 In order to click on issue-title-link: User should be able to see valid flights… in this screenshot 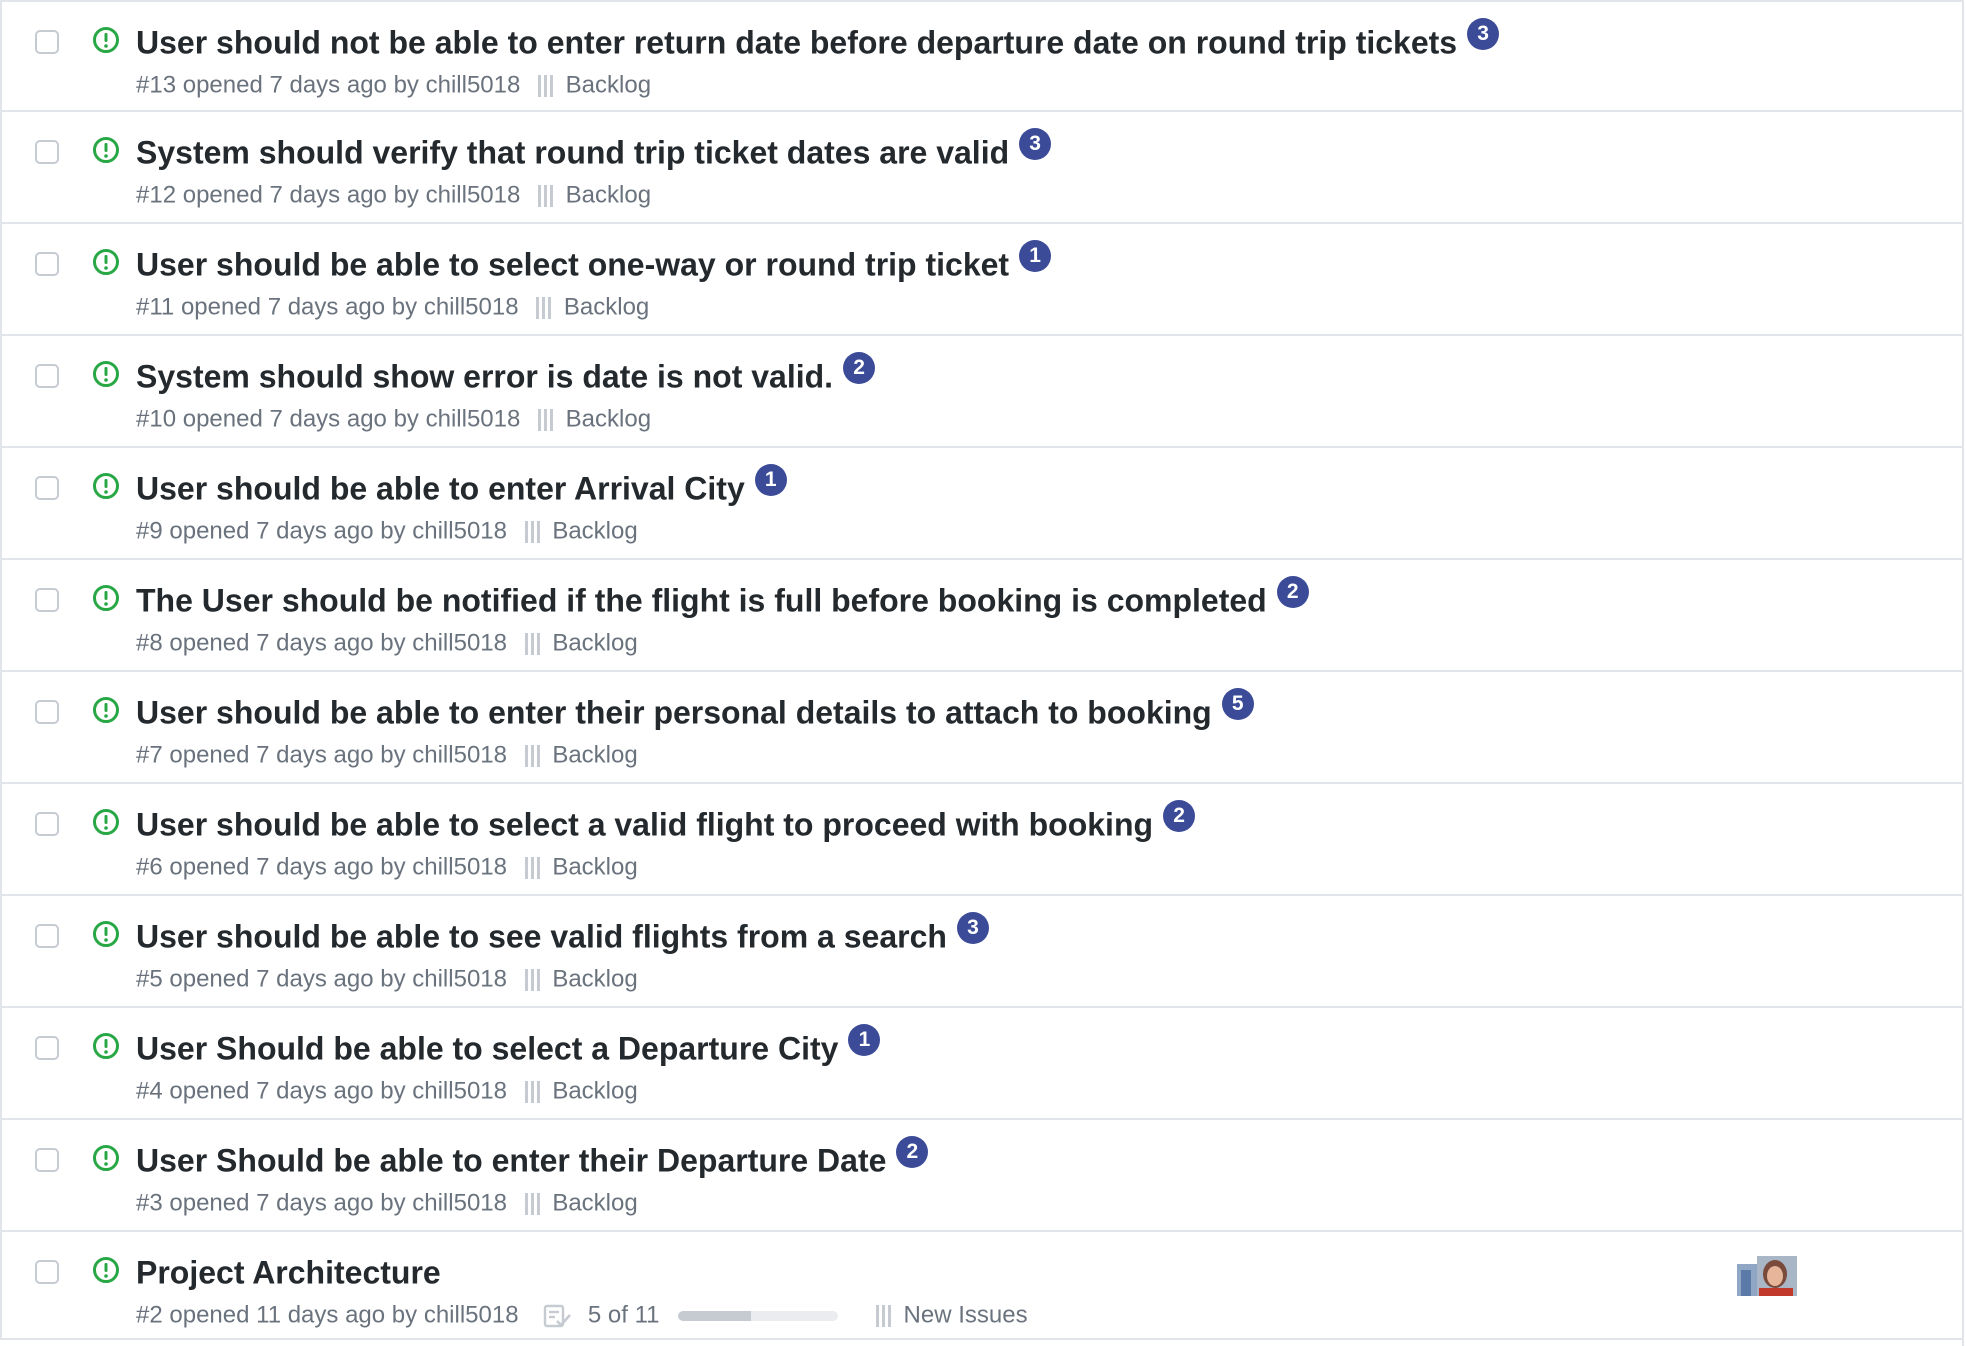, I will do `click(562, 934)`.